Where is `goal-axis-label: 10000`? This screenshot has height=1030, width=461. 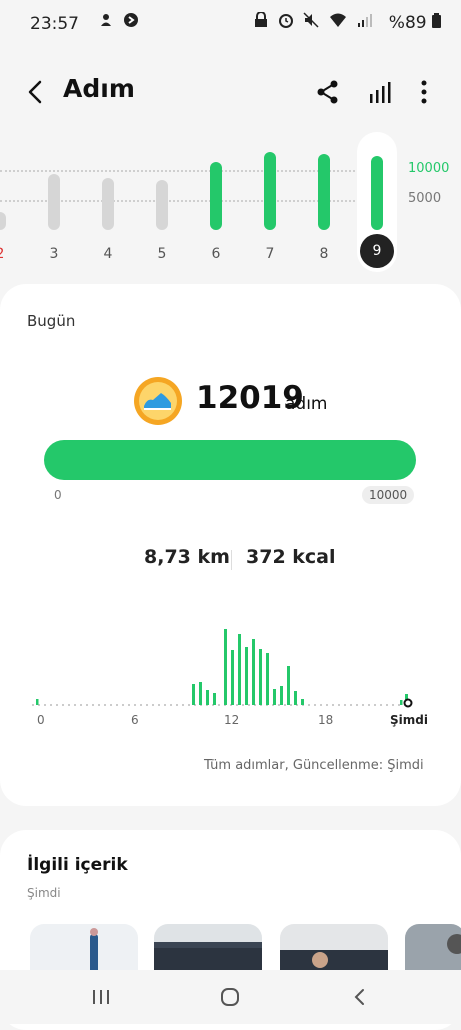
goal-axis-label: 10000 is located at coordinates (429, 168).